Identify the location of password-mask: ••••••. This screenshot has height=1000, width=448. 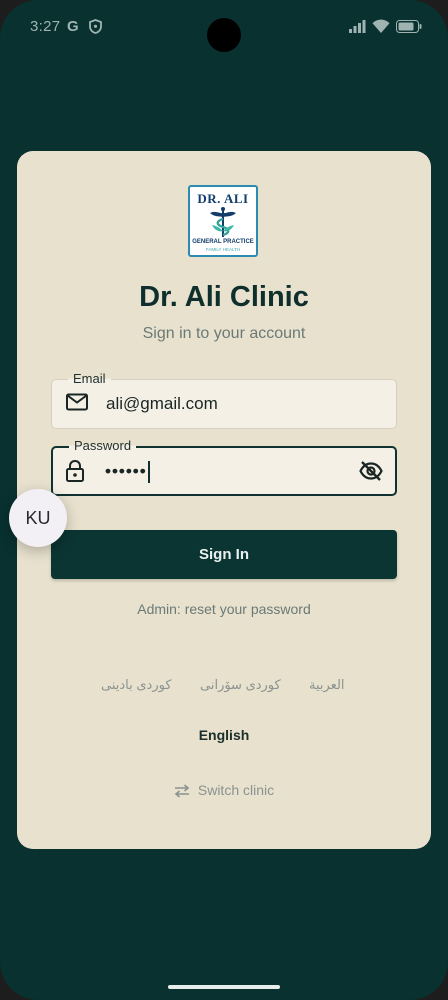
(126, 471).